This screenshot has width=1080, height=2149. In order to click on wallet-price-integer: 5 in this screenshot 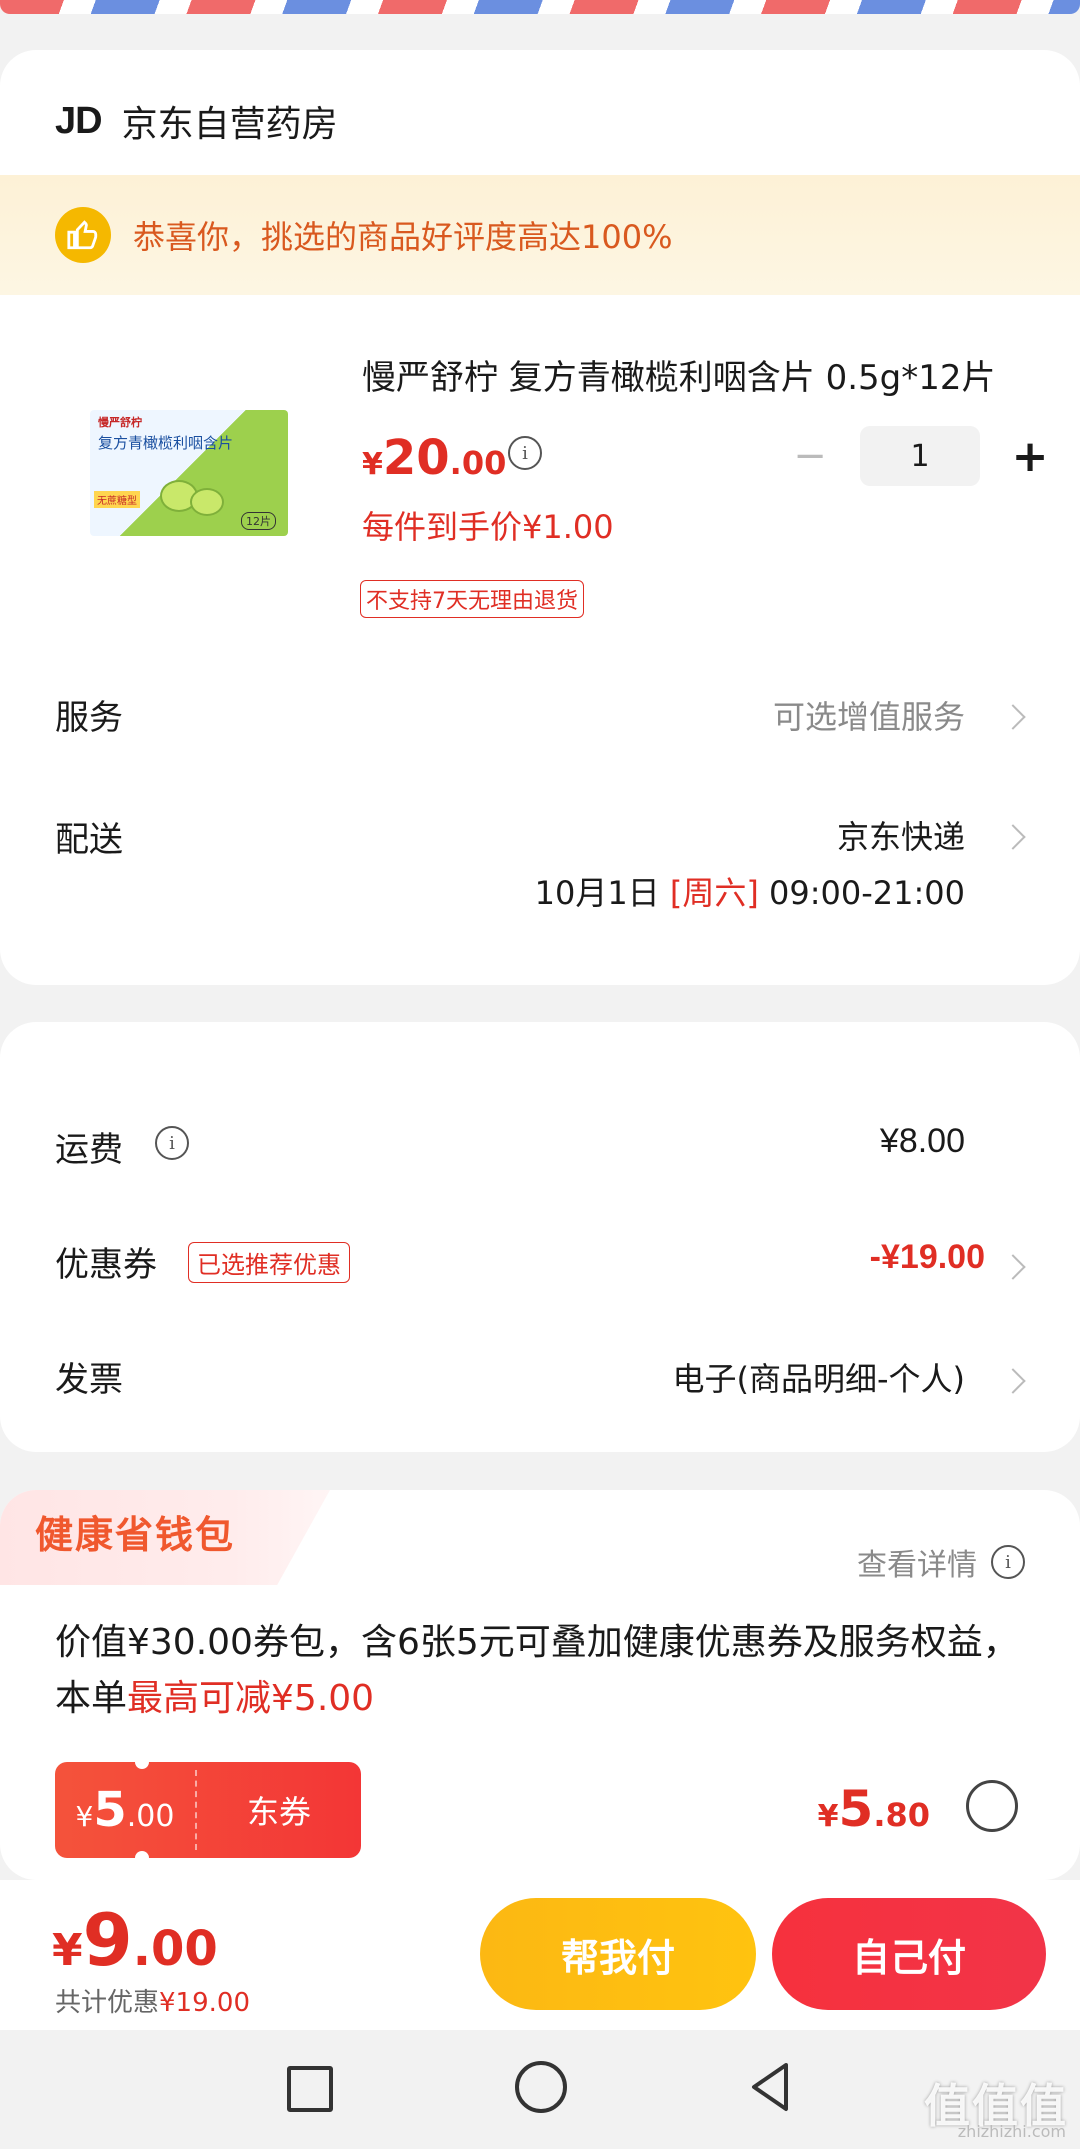, I will do `click(856, 1809)`.